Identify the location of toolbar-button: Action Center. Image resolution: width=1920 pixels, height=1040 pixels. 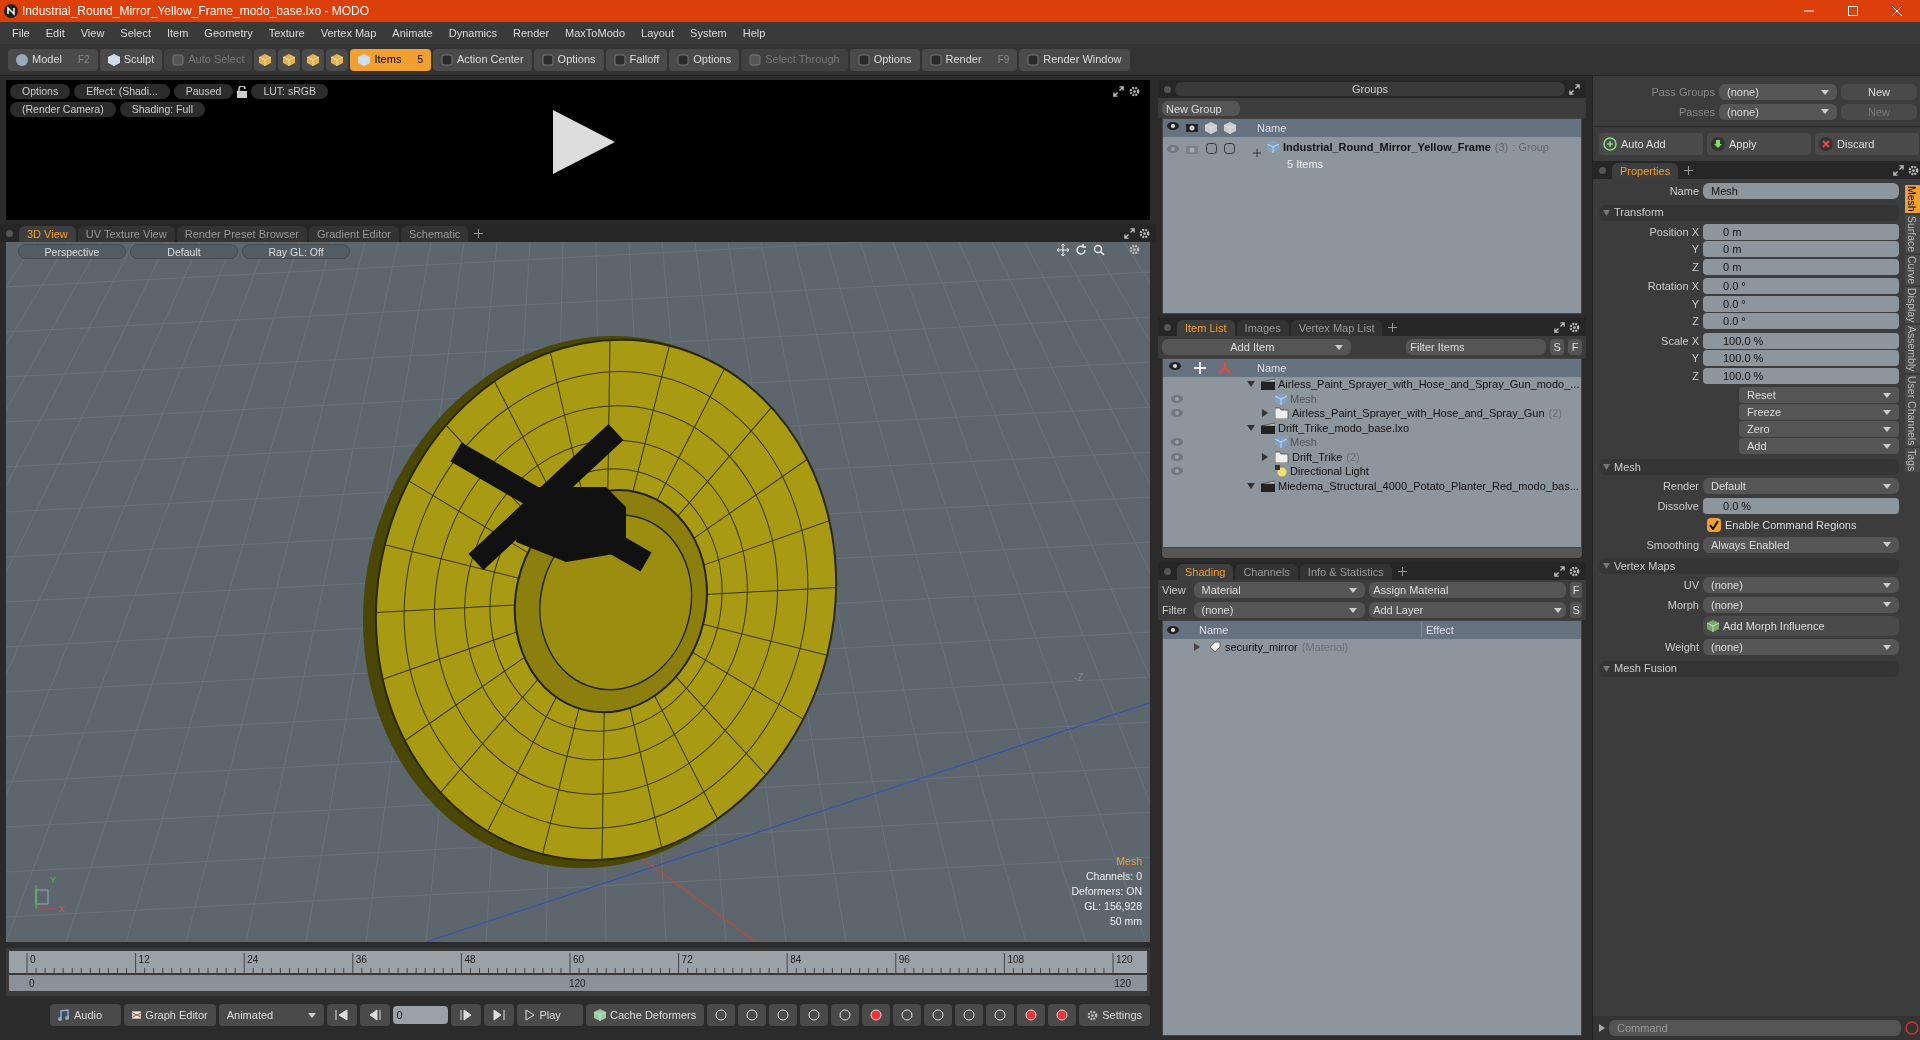
(482, 59).